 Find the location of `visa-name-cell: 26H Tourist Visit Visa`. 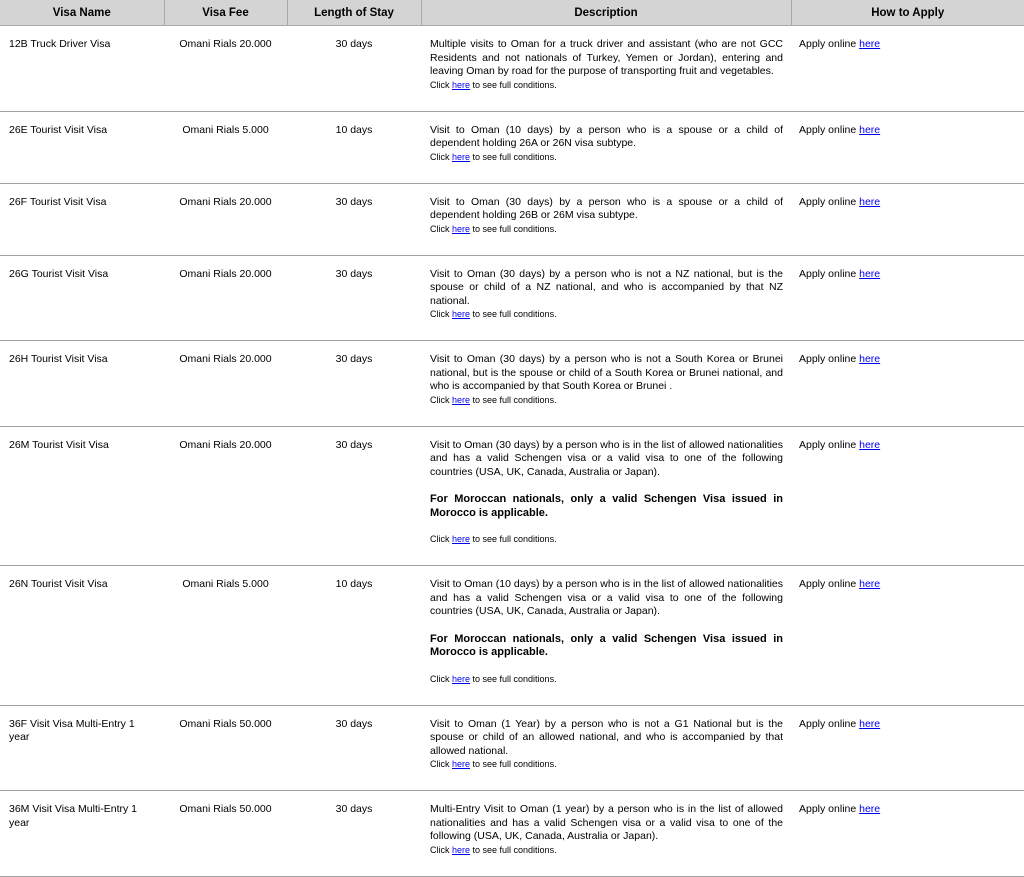

visa-name-cell: 26H Tourist Visit Visa is located at coordinates (82, 383).